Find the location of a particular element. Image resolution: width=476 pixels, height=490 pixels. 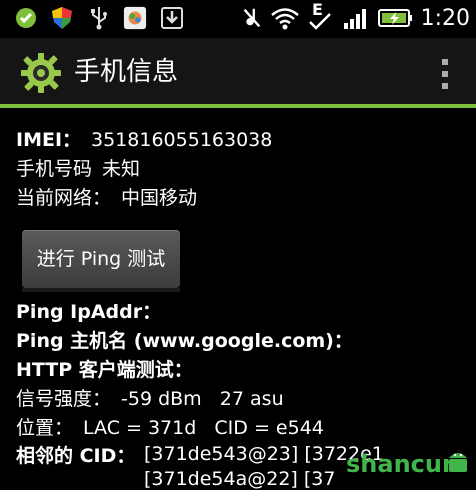

action-bar: 手机信息 is located at coordinates (238, 72).